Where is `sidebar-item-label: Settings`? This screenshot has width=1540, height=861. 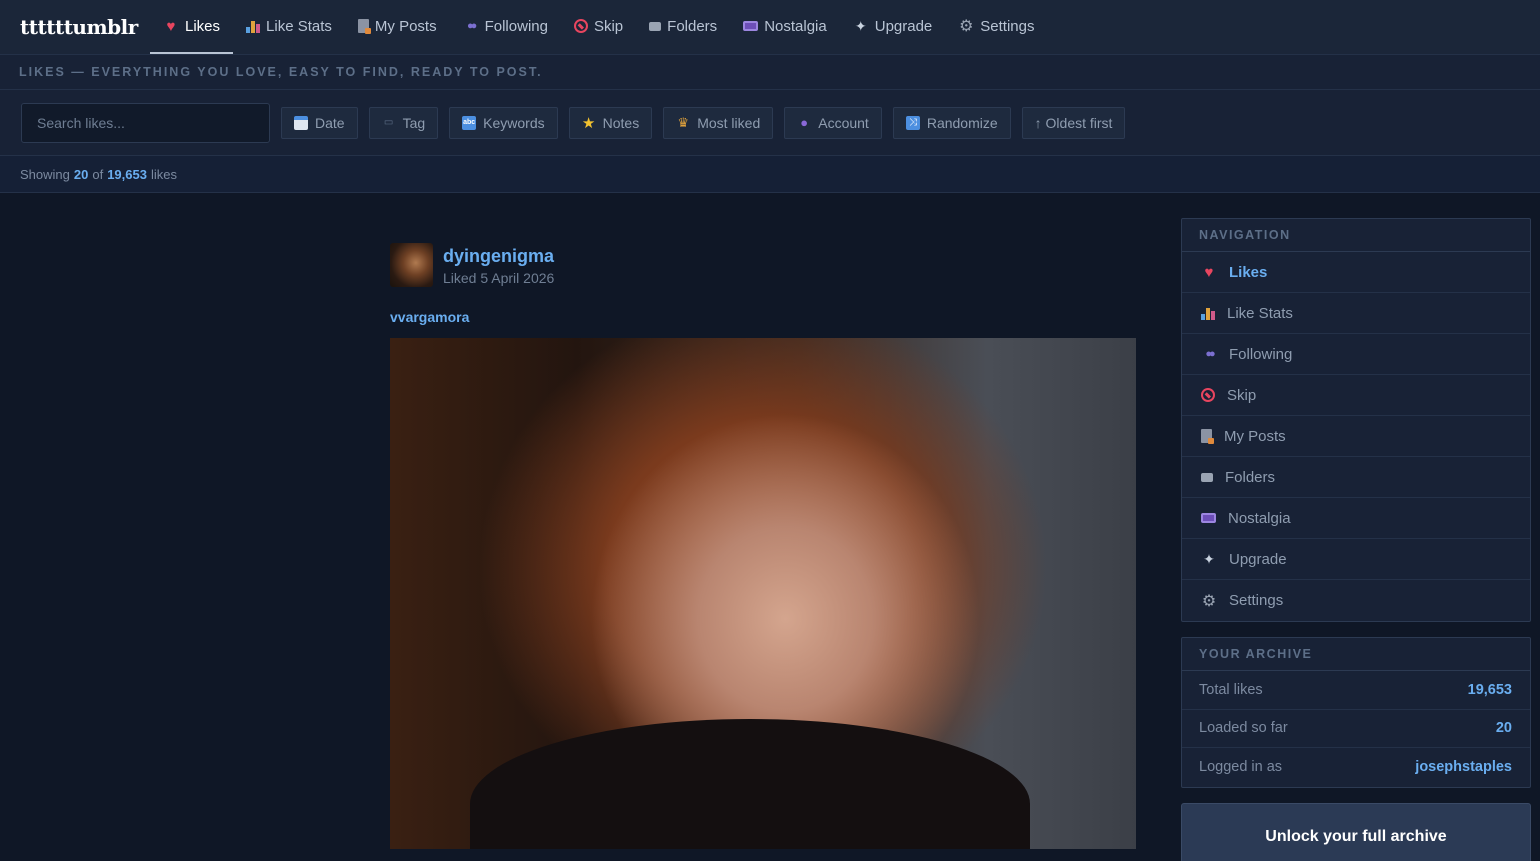
sidebar-item-label: Settings is located at coordinates (1256, 600).